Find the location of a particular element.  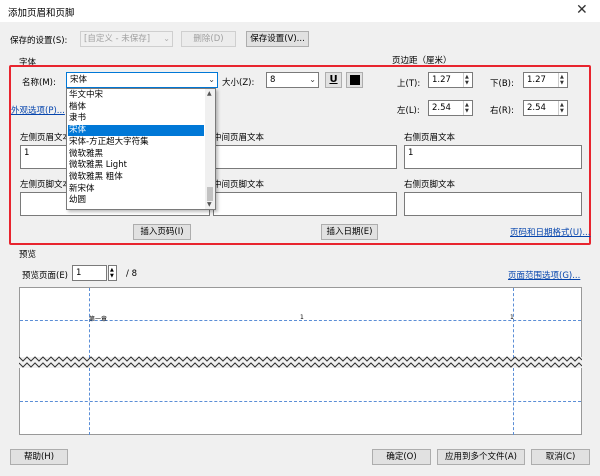

font-size-value: 8 is located at coordinates (273, 80).